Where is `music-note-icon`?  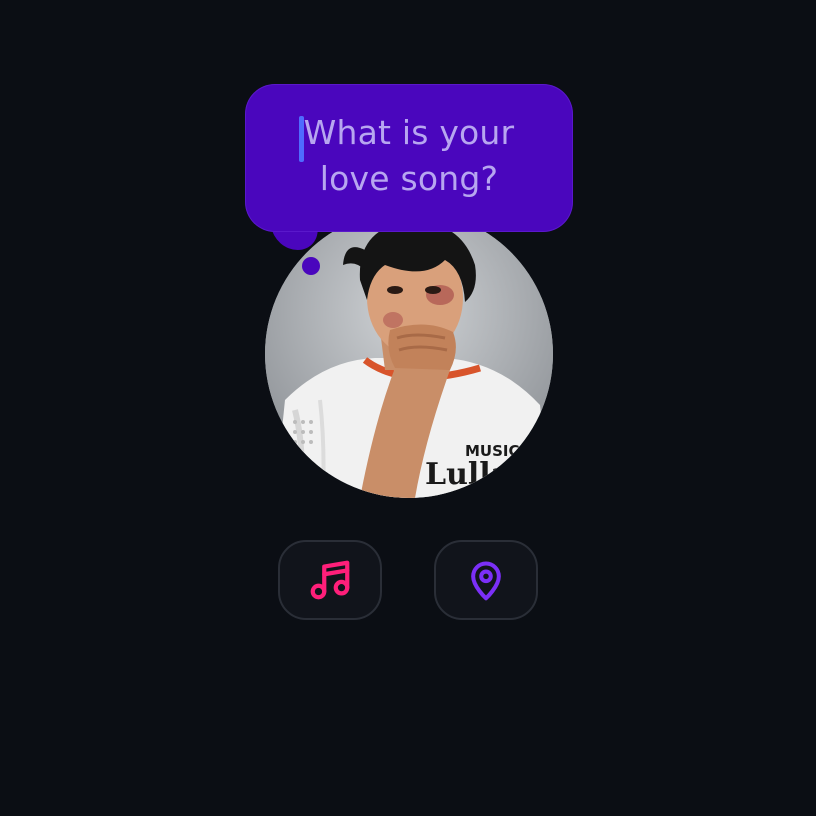 music-note-icon is located at coordinates (330, 580).